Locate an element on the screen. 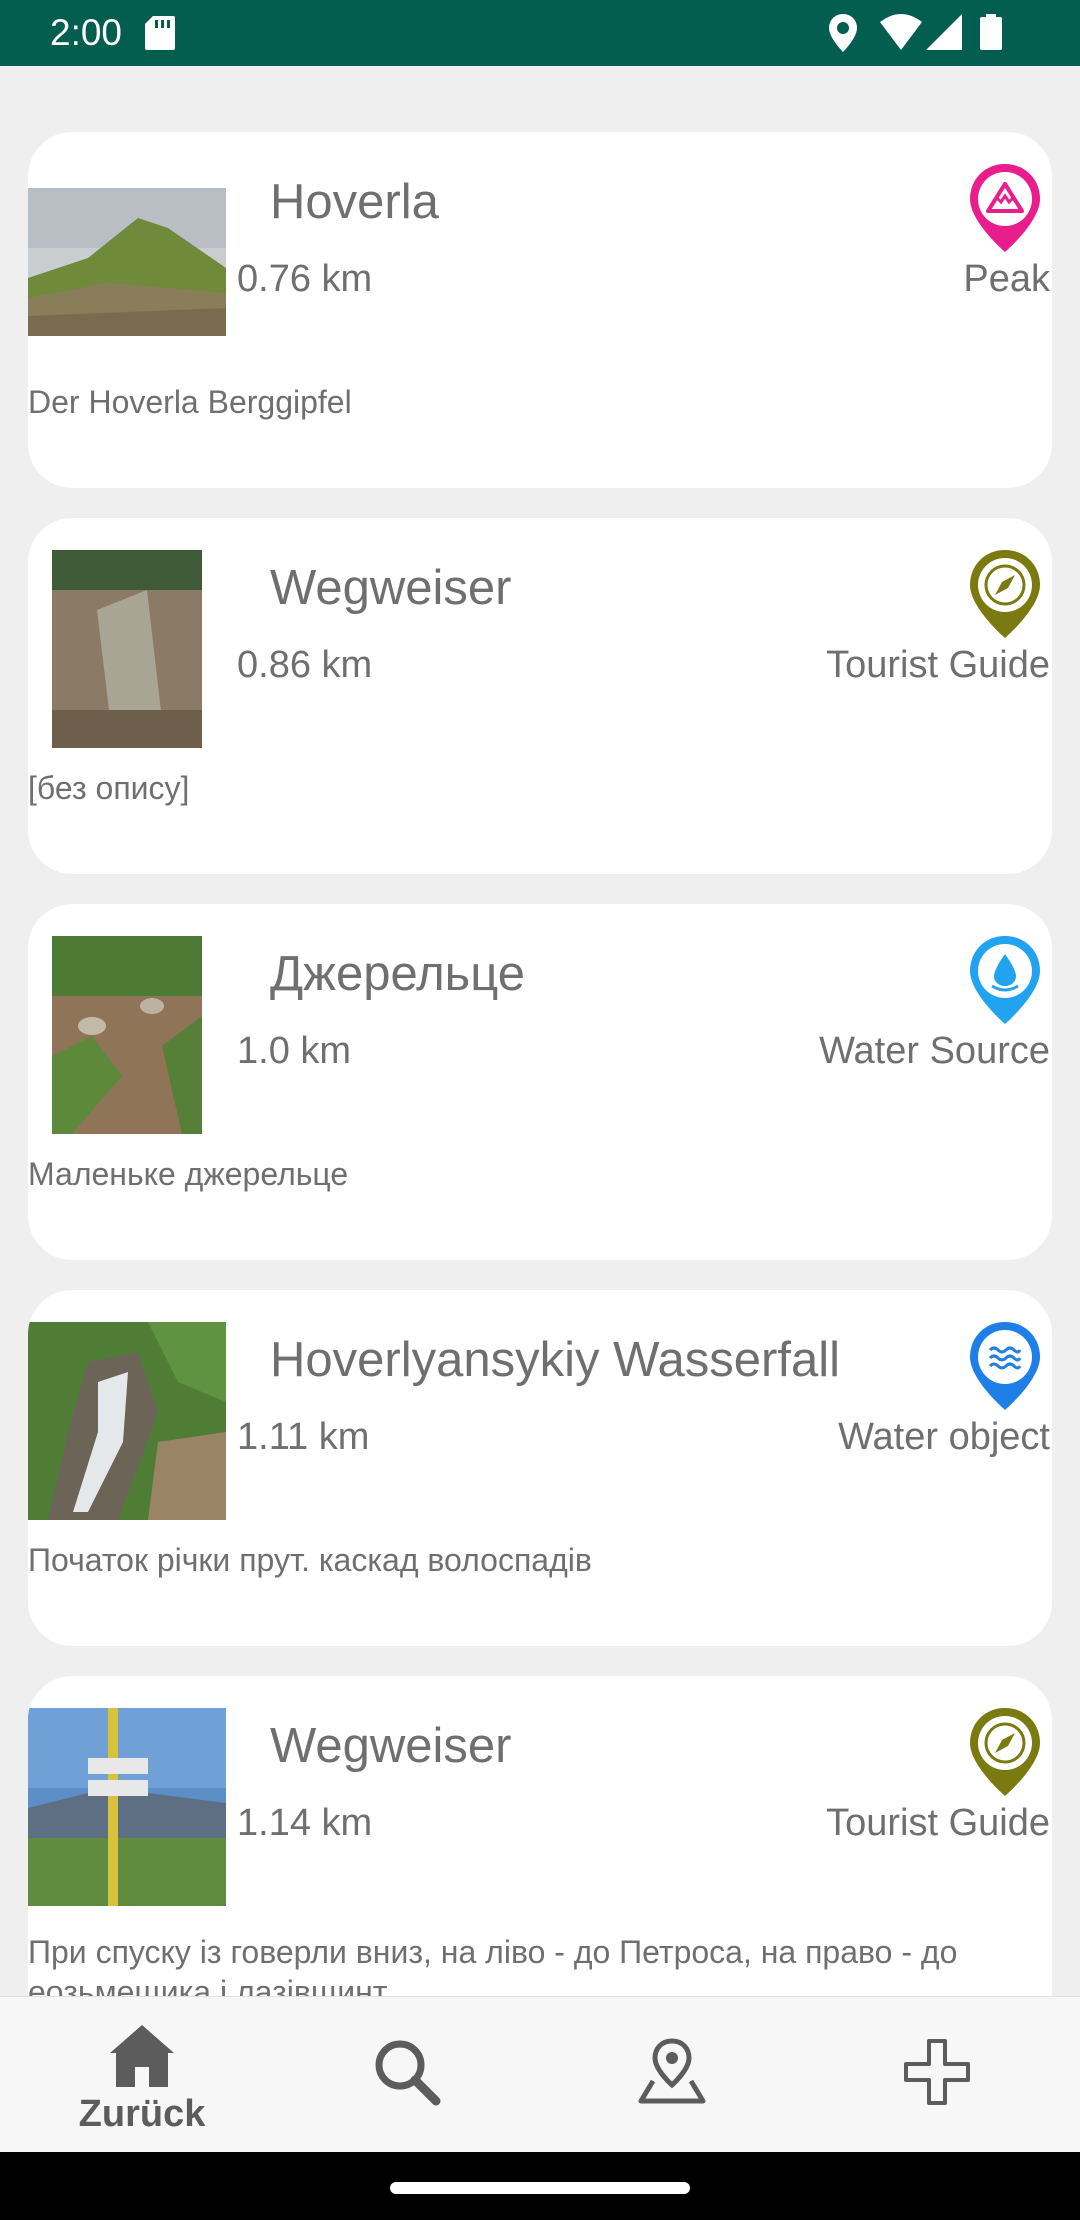 The height and width of the screenshot is (2220, 1080). gesture-bar is located at coordinates (540, 2186).